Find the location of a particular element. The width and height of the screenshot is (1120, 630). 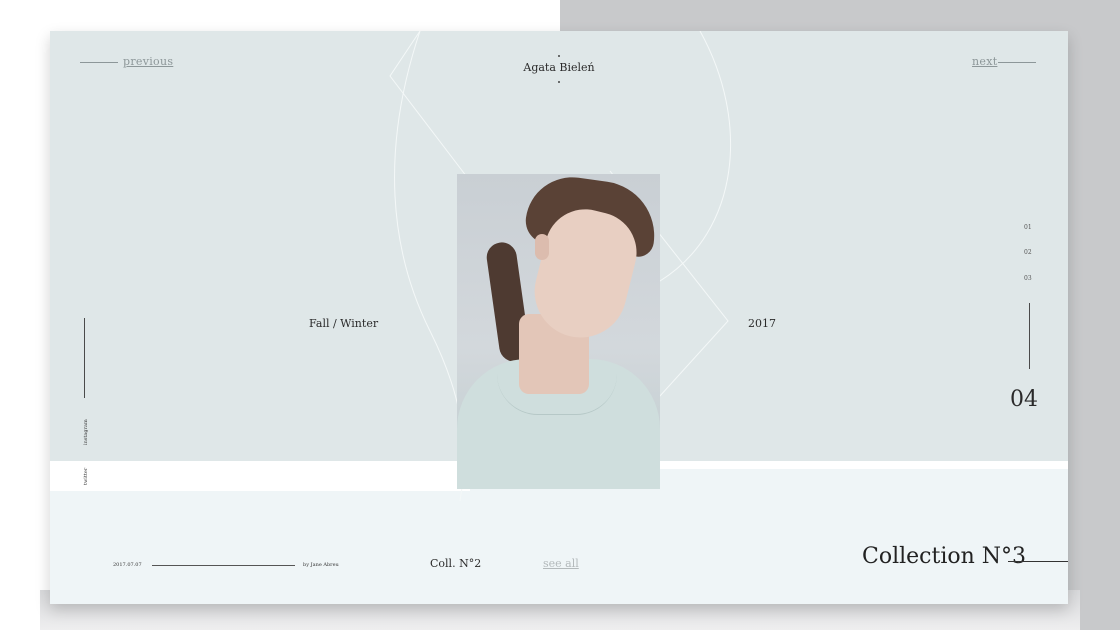

slide-index-2: 02 is located at coordinates (1028, 252).